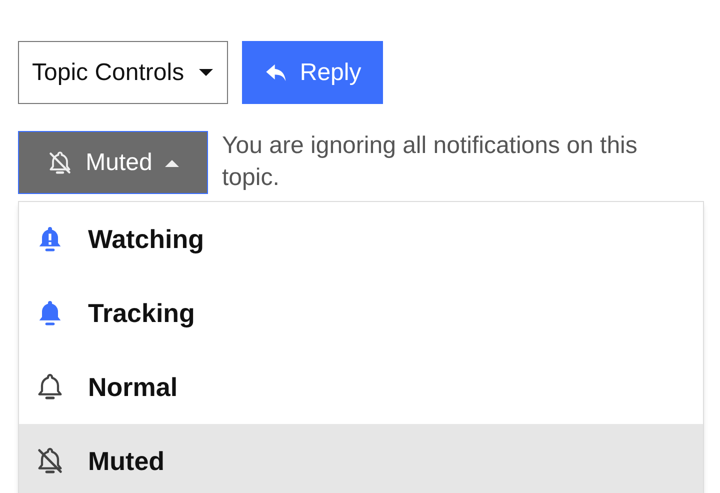  What do you see at coordinates (430, 162) in the screenshot?
I see `notification-description: You are ignoring all notifications on this topic.` at bounding box center [430, 162].